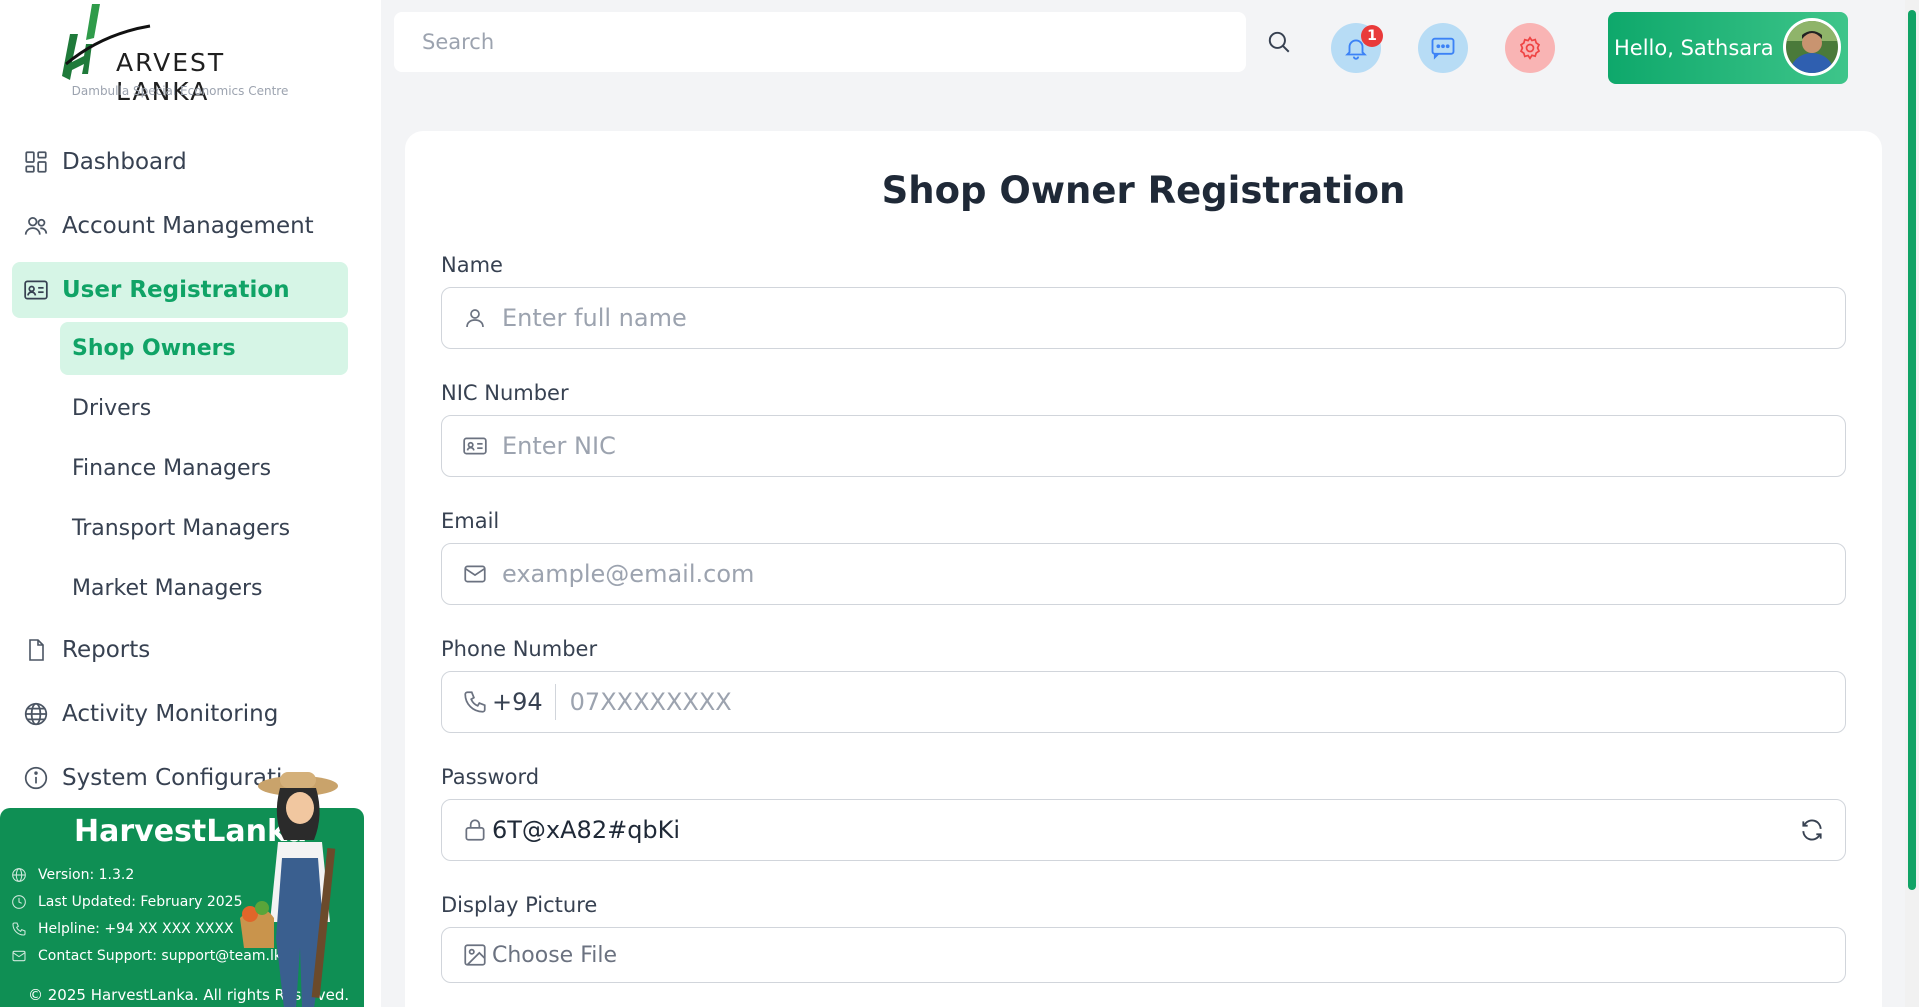  I want to click on user-icon, so click(475, 318).